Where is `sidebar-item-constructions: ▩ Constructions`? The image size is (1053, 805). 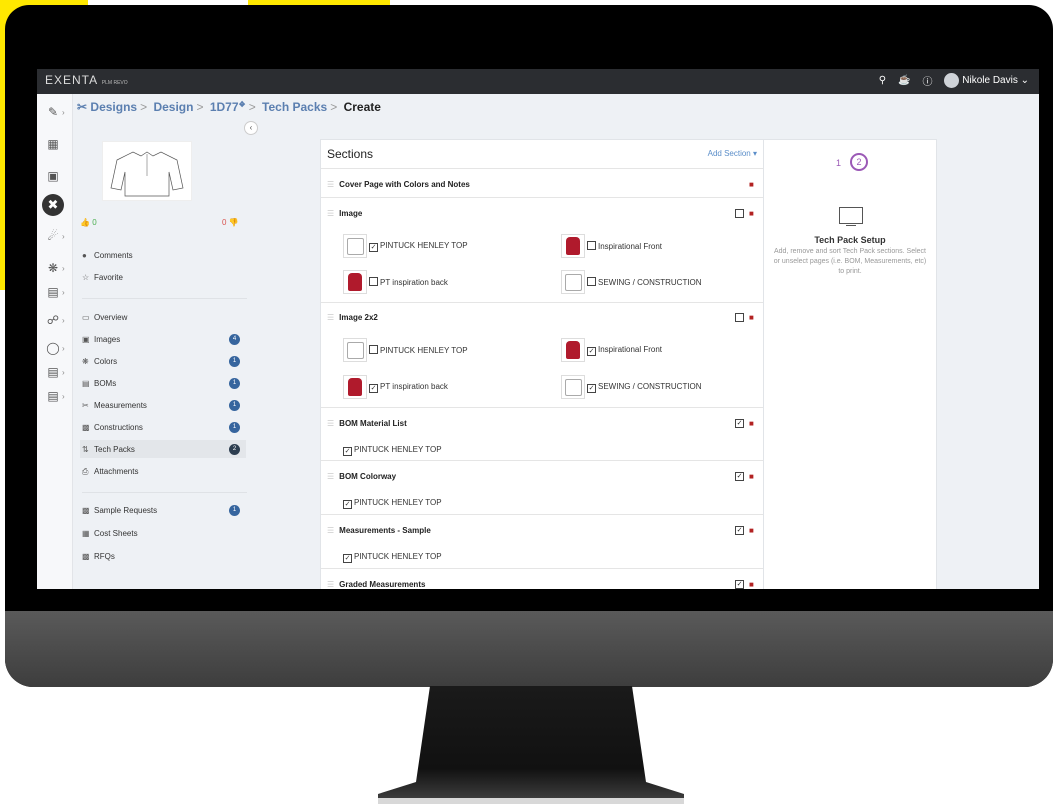
sidebar-item-constructions: ▩ Constructions is located at coordinates (112, 427).